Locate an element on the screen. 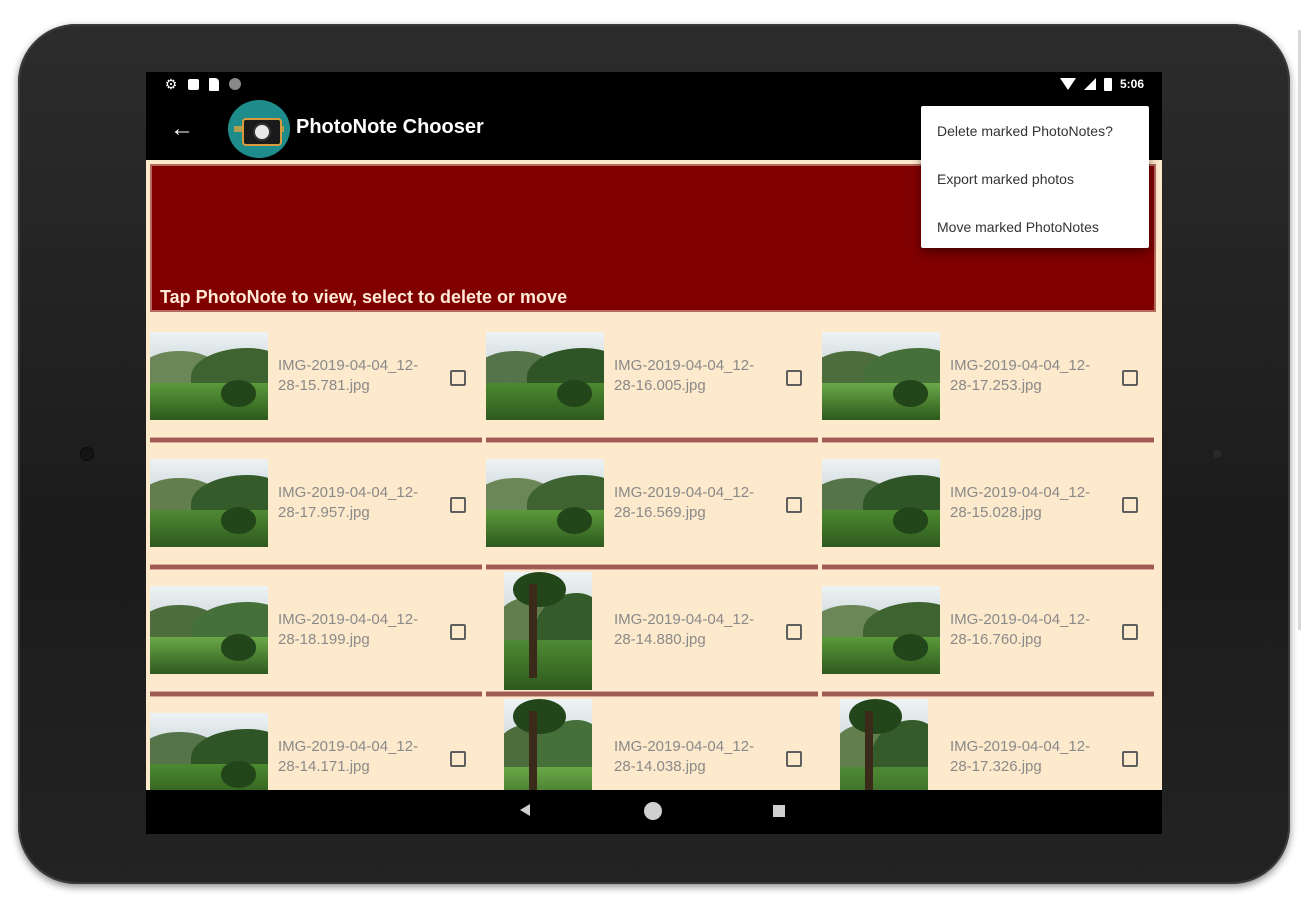 The height and width of the screenshot is (900, 1305). sync-icon is located at coordinates (235, 84).